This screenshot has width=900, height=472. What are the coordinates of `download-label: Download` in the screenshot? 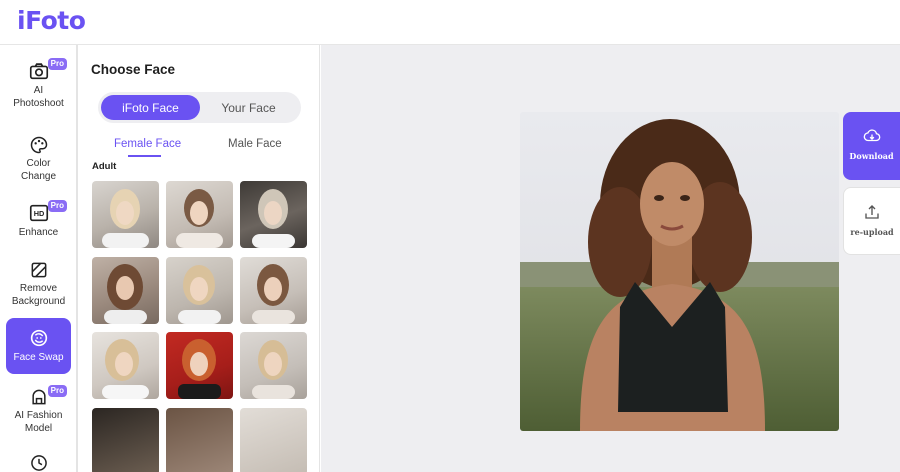 It's located at (871, 156).